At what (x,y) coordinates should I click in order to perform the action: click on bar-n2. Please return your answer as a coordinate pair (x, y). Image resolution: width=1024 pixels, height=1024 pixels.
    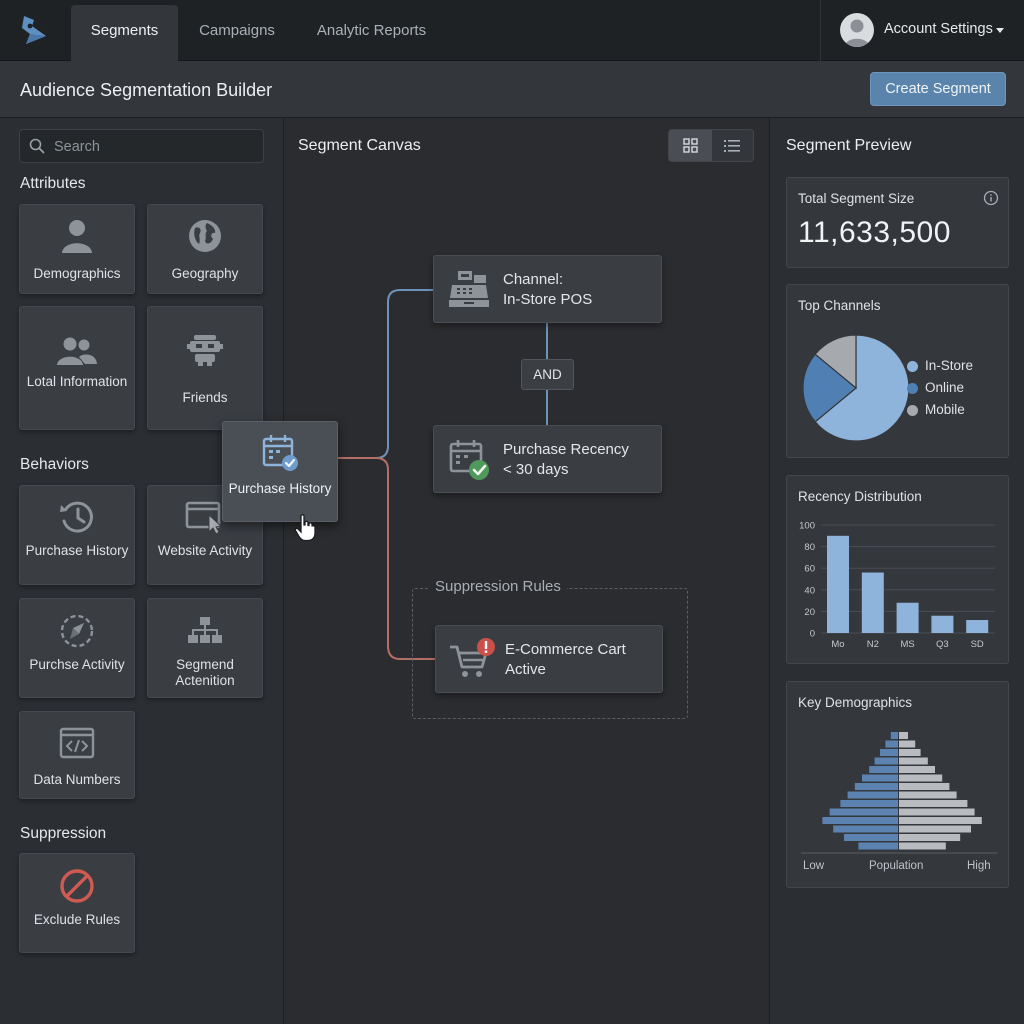
    Looking at the image, I should click on (872, 602).